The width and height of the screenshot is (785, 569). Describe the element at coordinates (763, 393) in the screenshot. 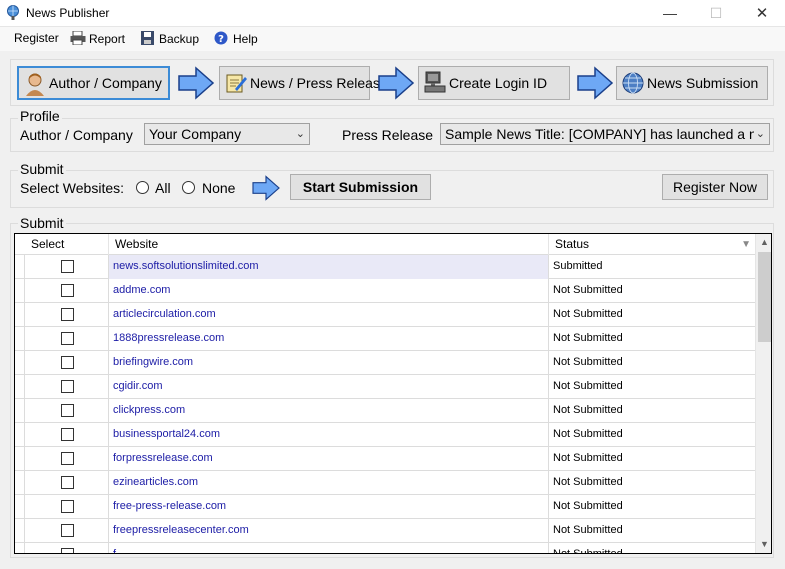

I see `vertical-scrollbar: ▲ ▼` at that location.